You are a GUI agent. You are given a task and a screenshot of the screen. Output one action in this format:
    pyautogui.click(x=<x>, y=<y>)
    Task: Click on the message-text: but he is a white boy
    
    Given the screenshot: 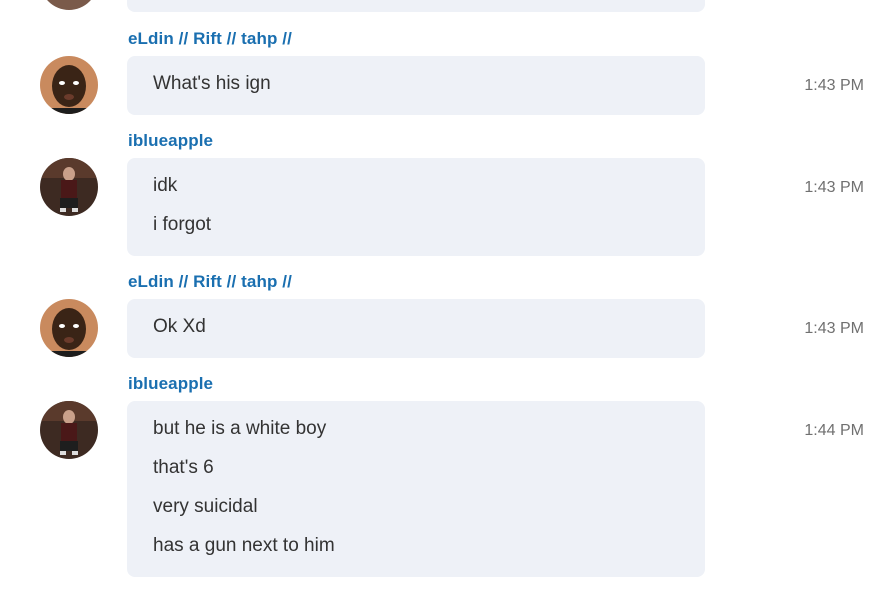 What is the action you would take?
    pyautogui.click(x=240, y=428)
    